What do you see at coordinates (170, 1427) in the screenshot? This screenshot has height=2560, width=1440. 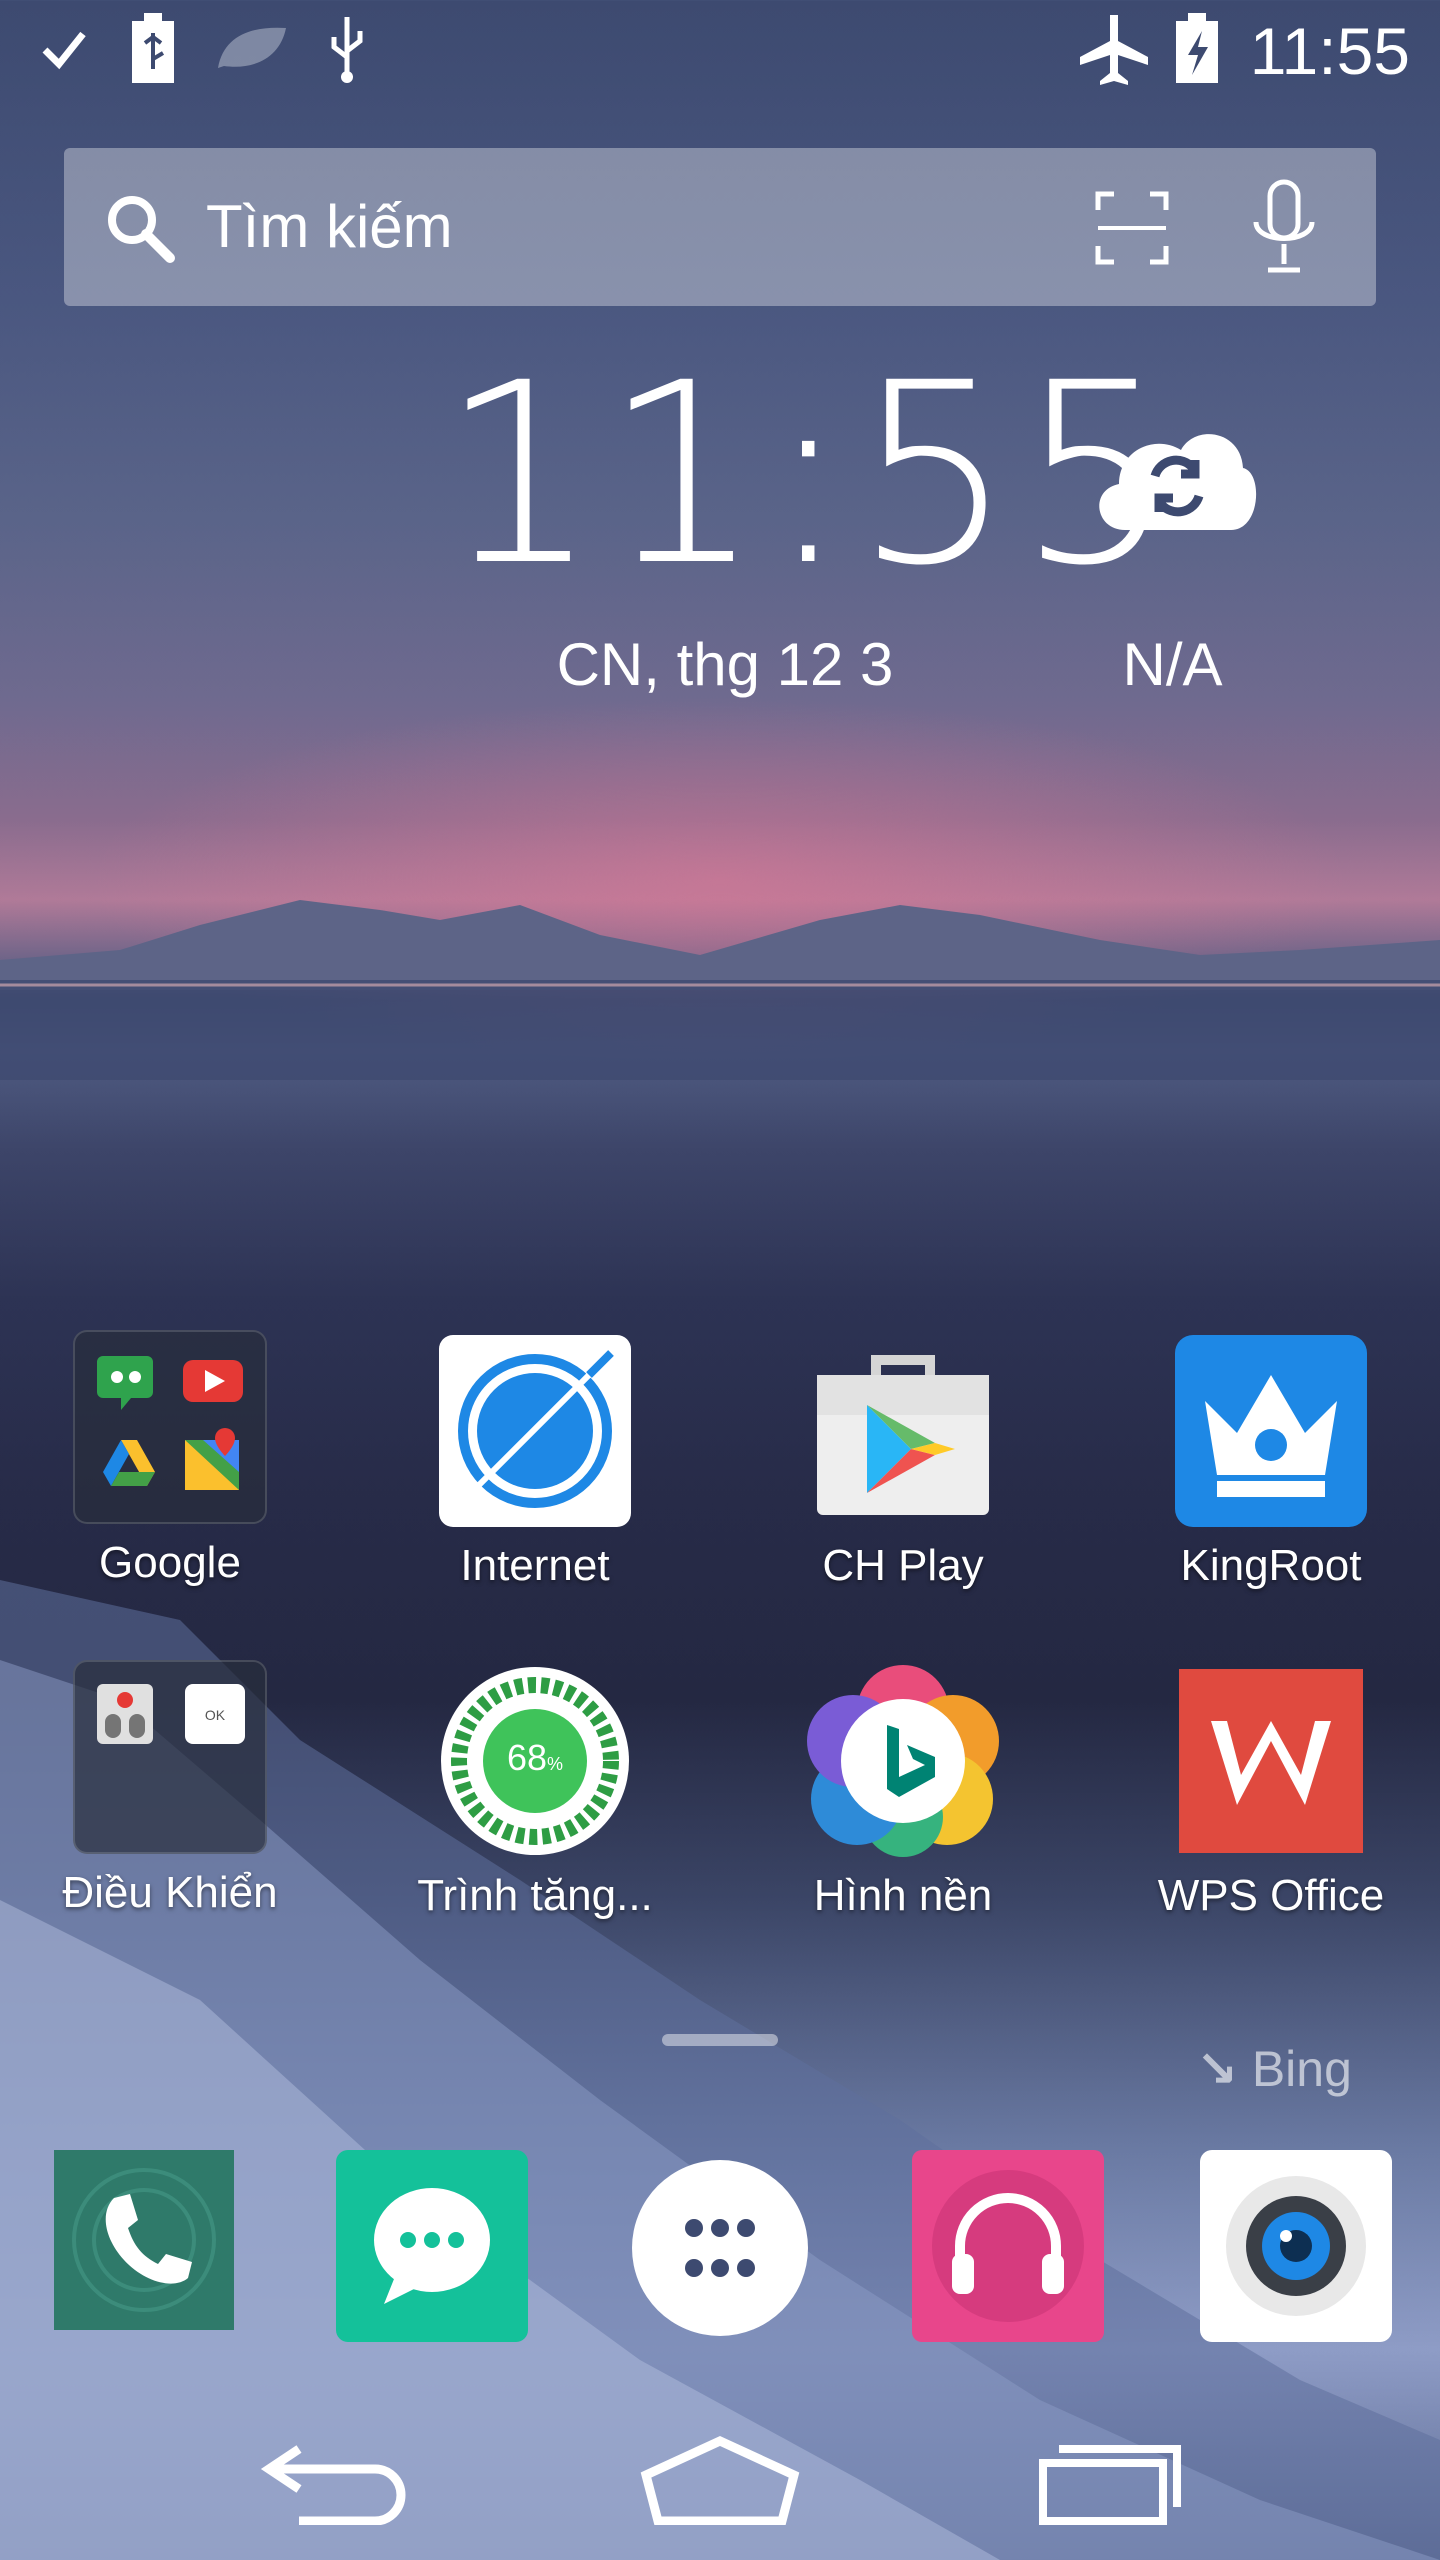 I see `folder-icon` at bounding box center [170, 1427].